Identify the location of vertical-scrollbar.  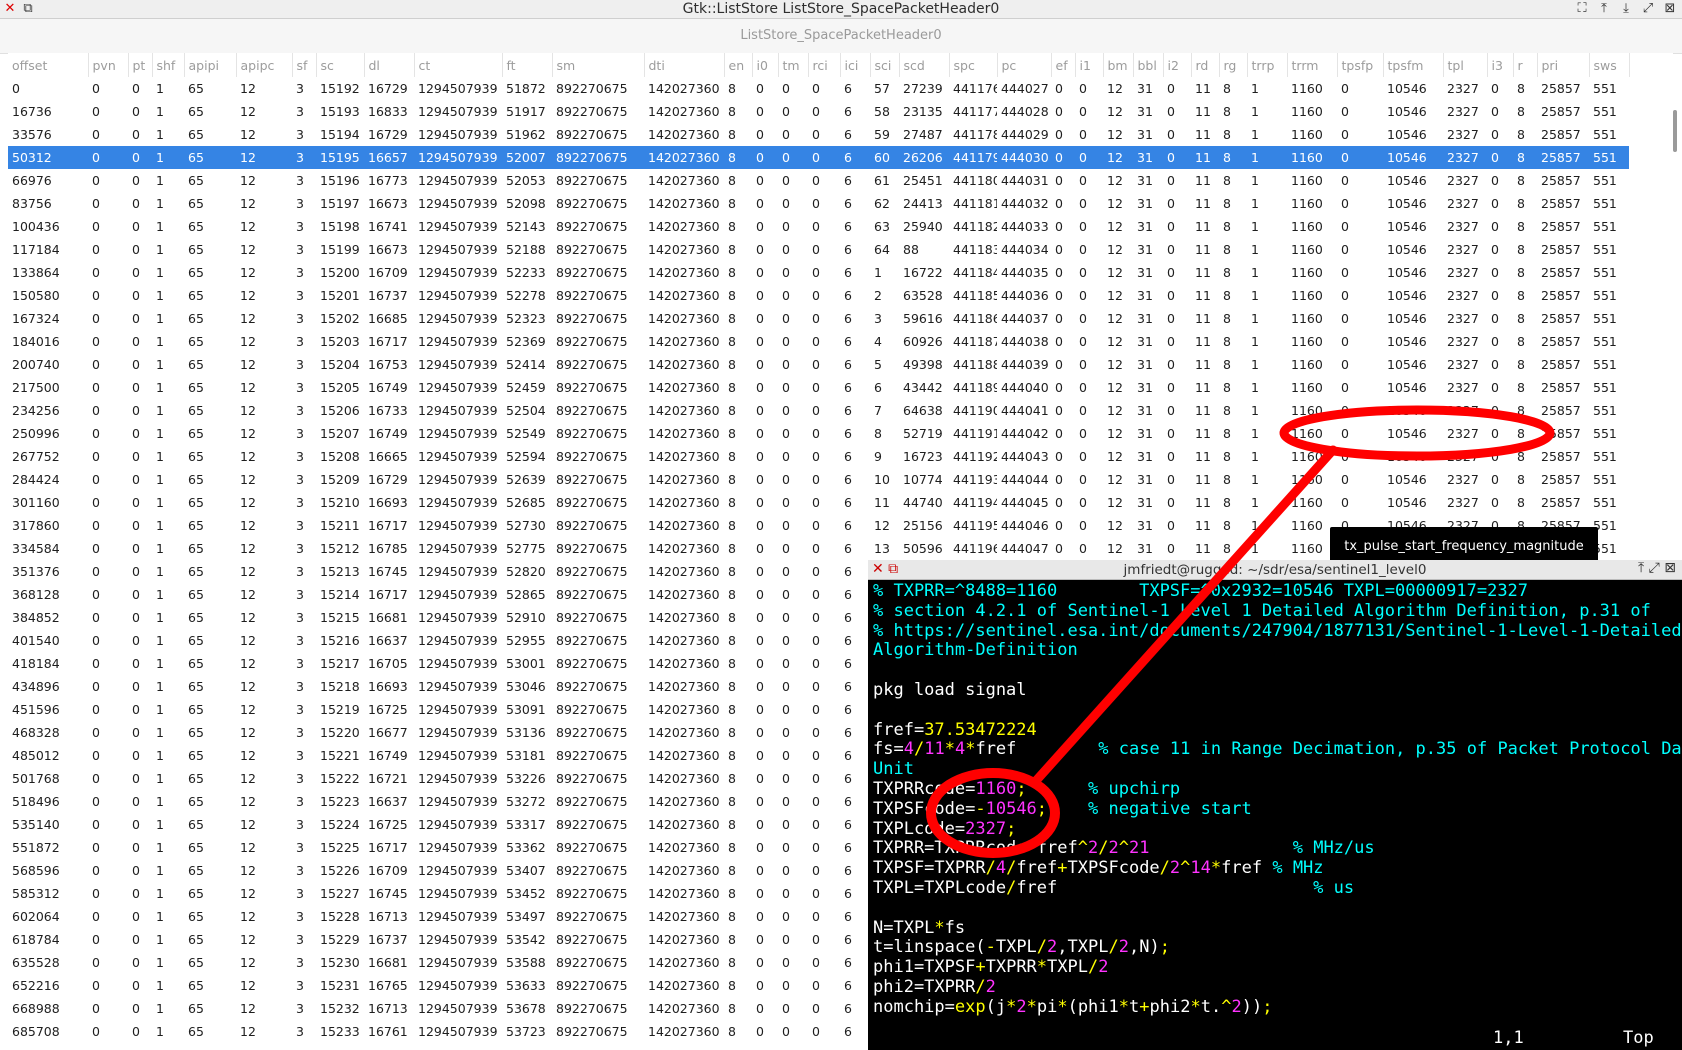
(1675, 131).